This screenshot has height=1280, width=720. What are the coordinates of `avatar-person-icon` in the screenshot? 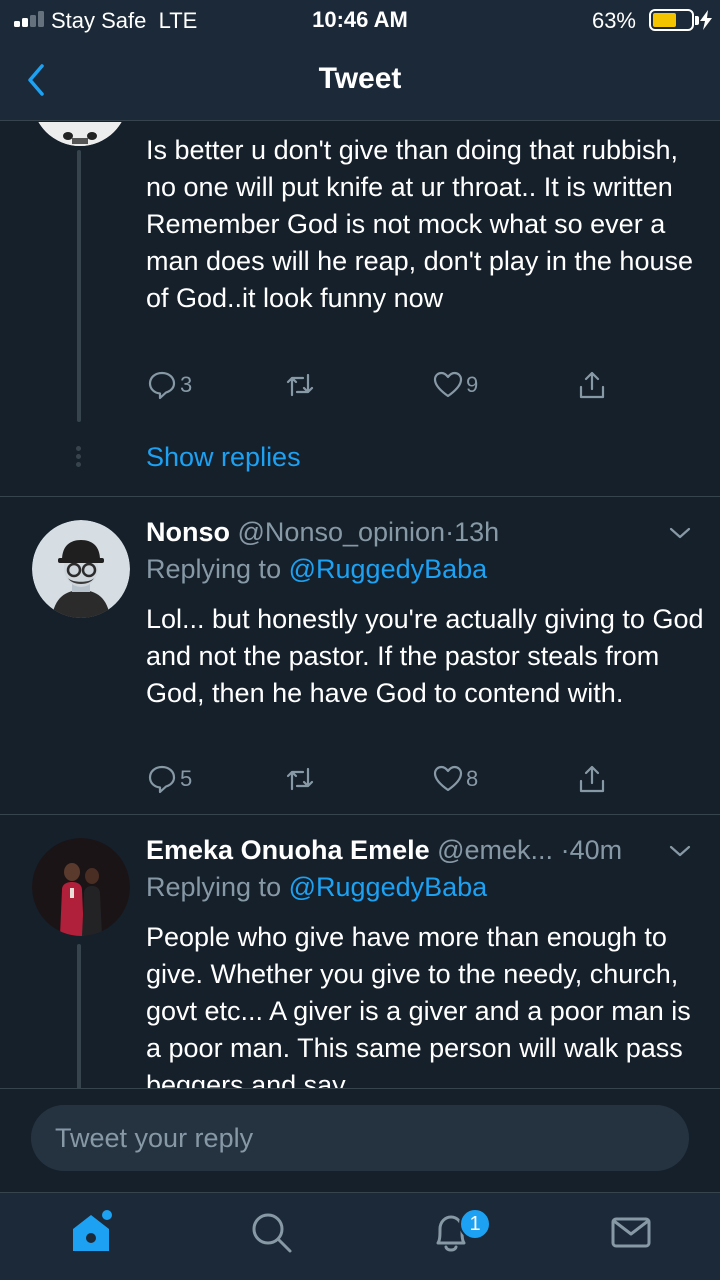 It's located at (81, 569).